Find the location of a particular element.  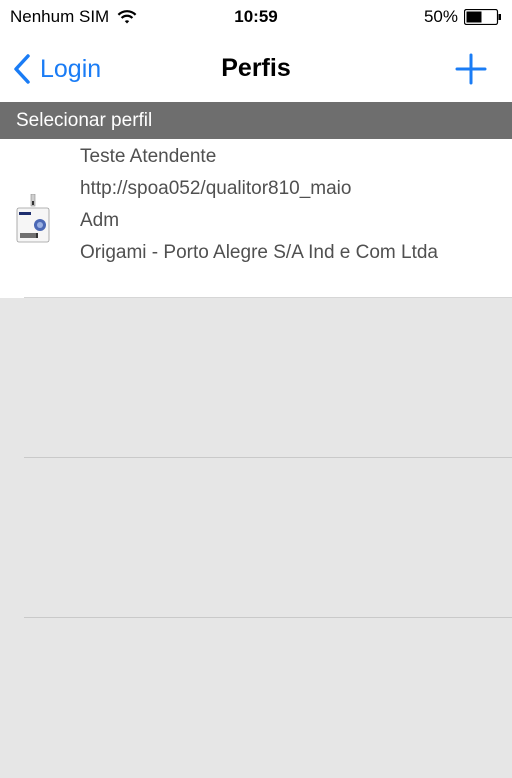

id-badge-icon is located at coordinates (33, 218).